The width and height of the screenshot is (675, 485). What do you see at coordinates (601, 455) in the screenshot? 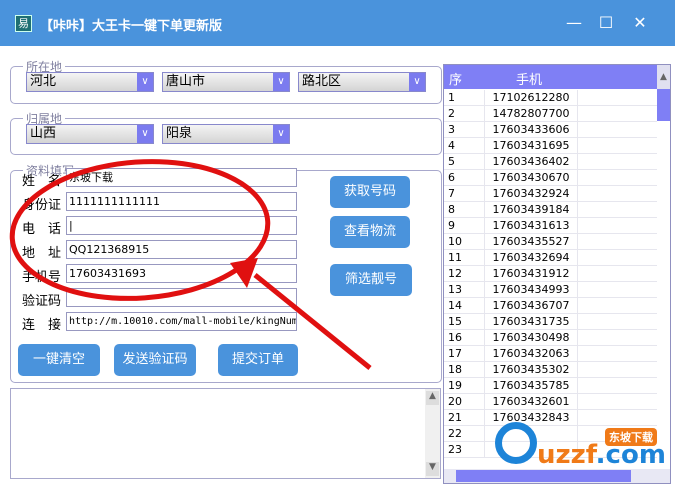
I see `watermark-text: uzzf.com` at bounding box center [601, 455].